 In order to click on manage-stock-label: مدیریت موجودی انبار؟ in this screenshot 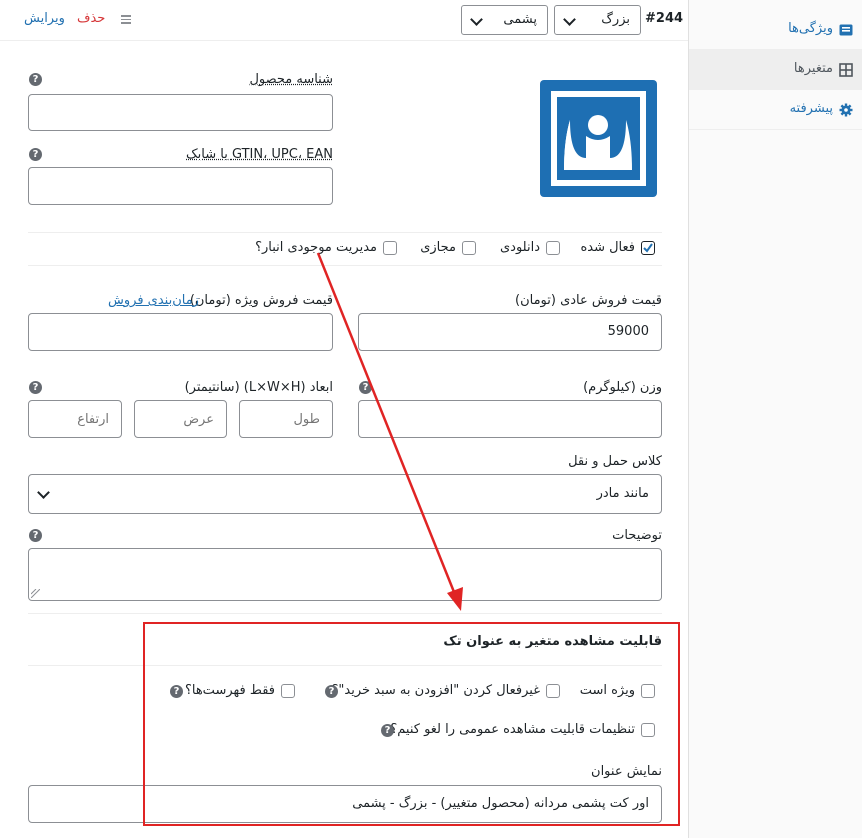, I will do `click(316, 247)`.